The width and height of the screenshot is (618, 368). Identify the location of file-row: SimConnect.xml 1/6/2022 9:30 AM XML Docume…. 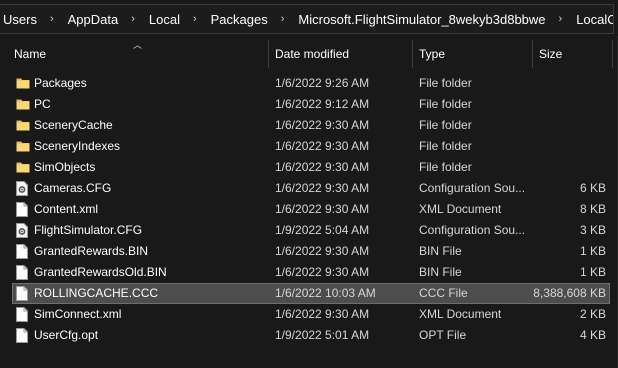
(309, 314).